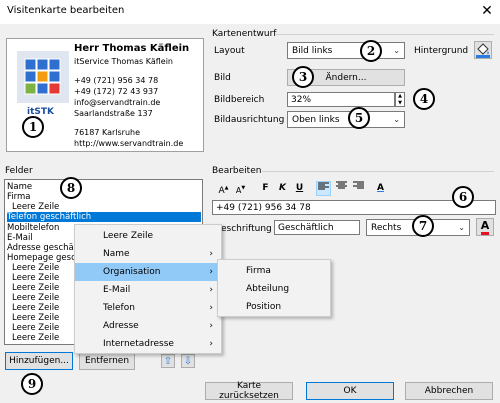  What do you see at coordinates (299, 188) in the screenshot?
I see `underline-button: U` at bounding box center [299, 188].